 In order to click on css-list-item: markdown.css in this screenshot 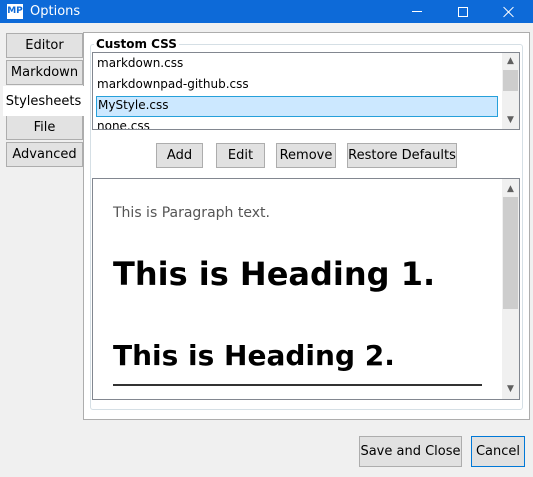, I will do `click(297, 64)`.